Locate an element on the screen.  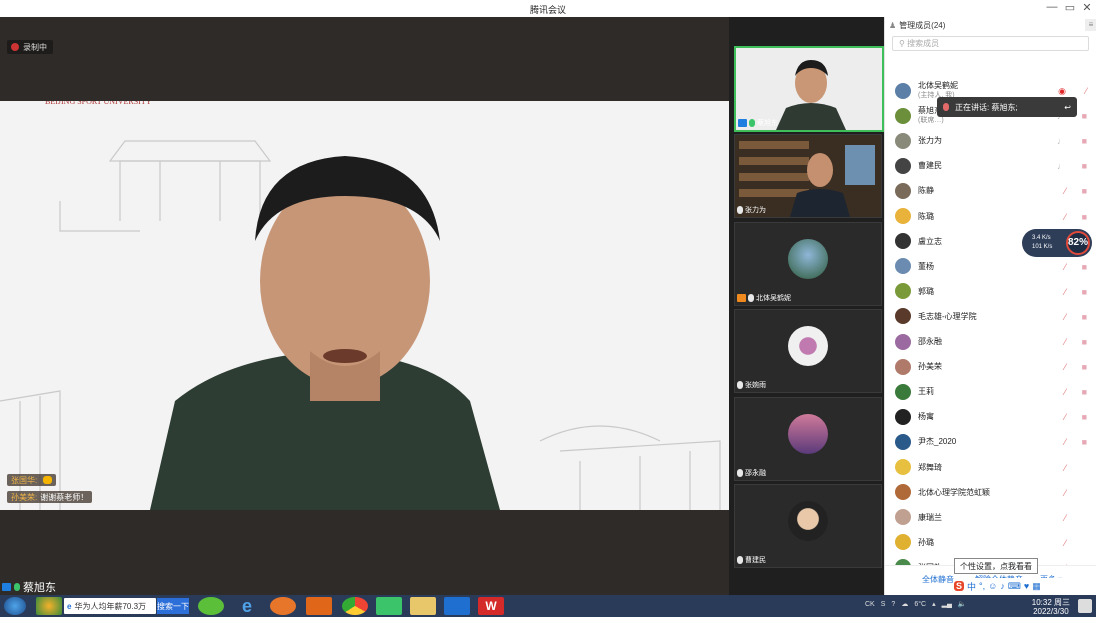
thumbnail-tile: 曹建民 is located at coordinates (808, 526).